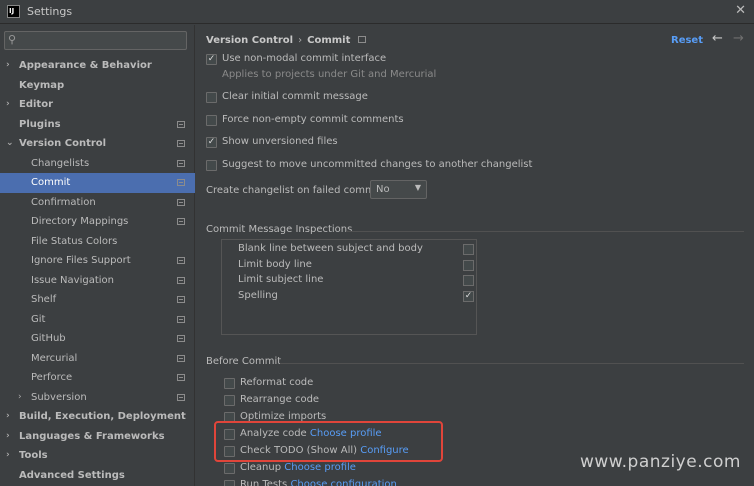  Describe the element at coordinates (249, 40) in the screenshot. I see `breadcrumb-parent: Version Control` at that location.